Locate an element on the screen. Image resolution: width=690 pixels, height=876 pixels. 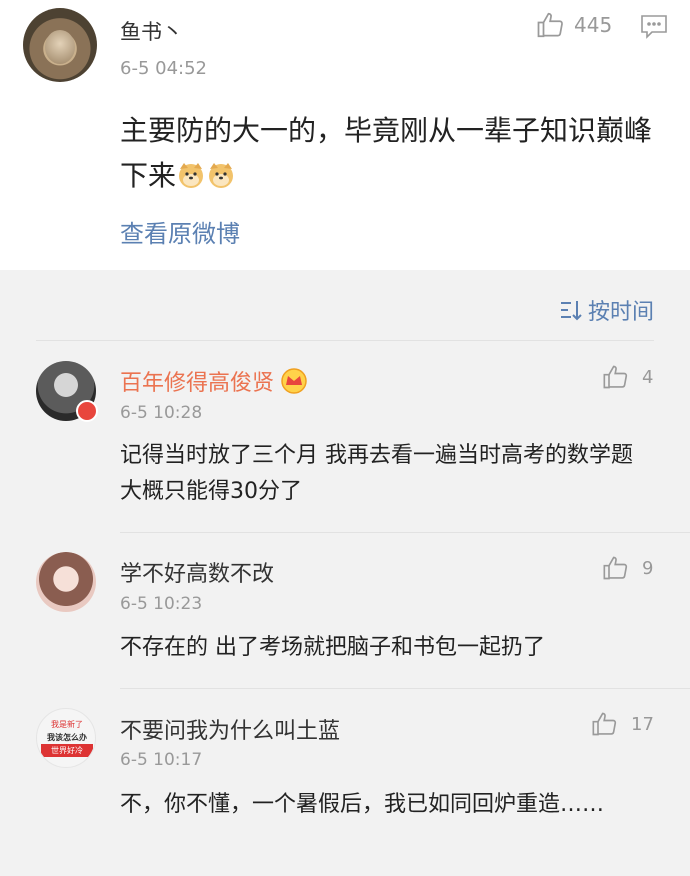
like-button: 4 is located at coordinates (627, 377).